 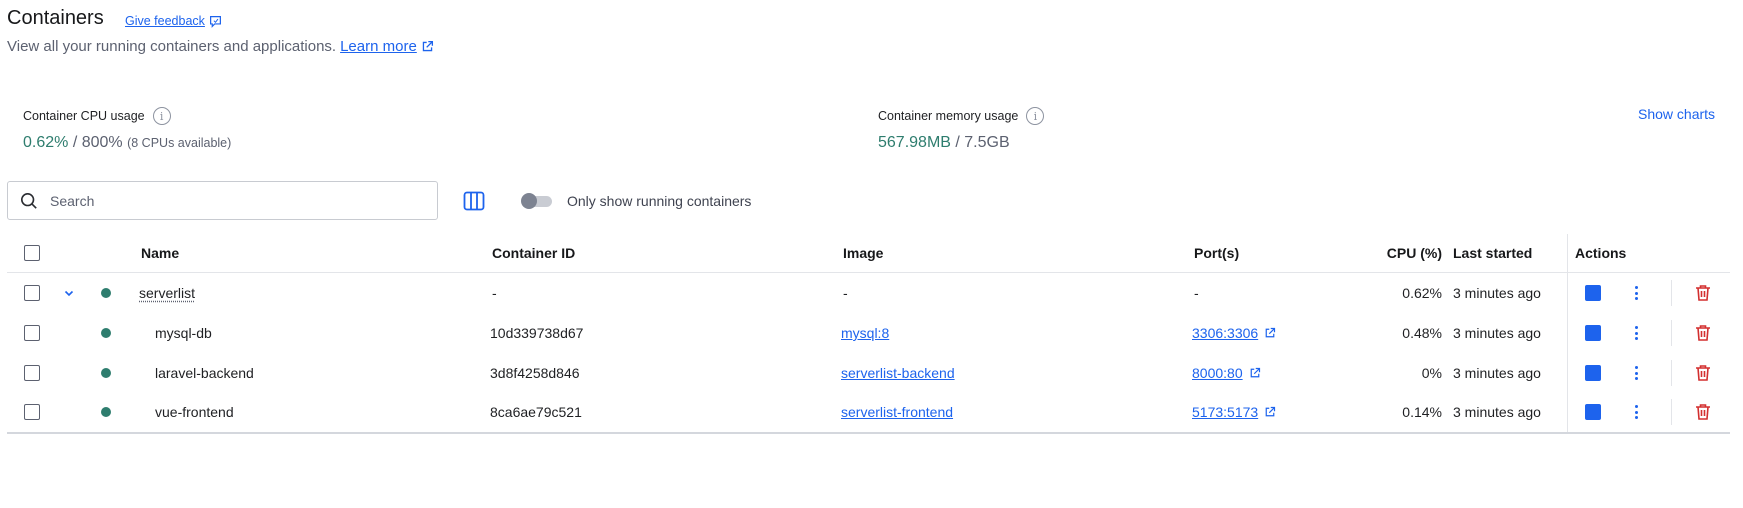 What do you see at coordinates (84, 116) in the screenshot?
I see `cpu-usage-label-text: Container CPU usage` at bounding box center [84, 116].